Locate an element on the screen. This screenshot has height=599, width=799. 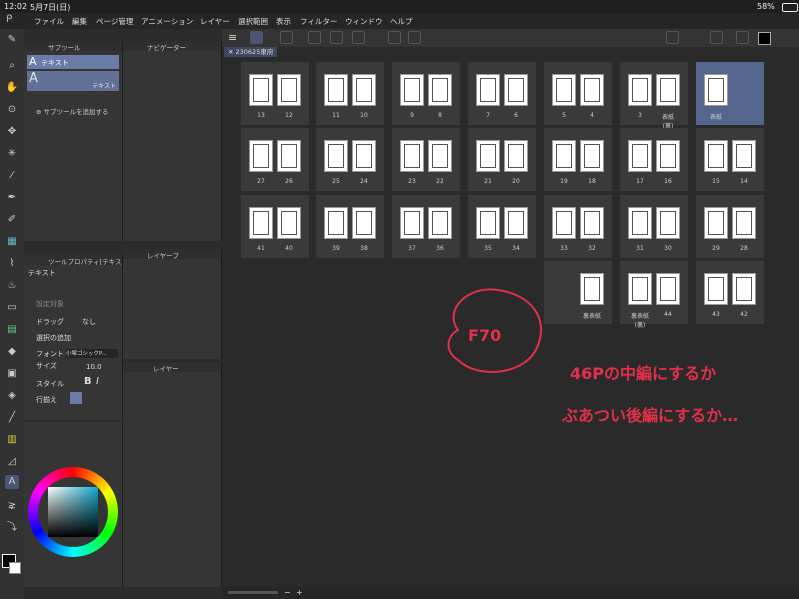
save-icon is located at coordinates (358, 37).